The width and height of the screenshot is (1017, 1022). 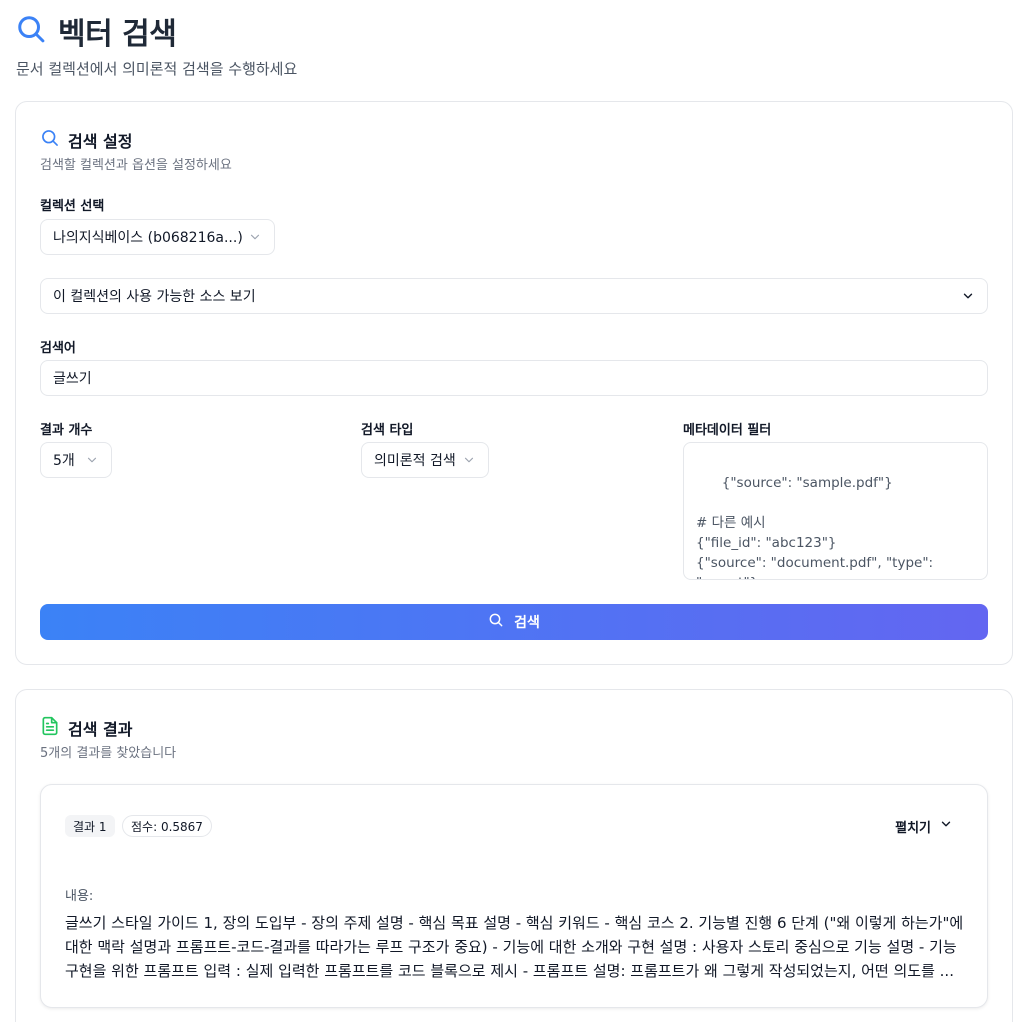 What do you see at coordinates (727, 430) in the screenshot?
I see `metadata-filter-label: 메타데이터 필터` at bounding box center [727, 430].